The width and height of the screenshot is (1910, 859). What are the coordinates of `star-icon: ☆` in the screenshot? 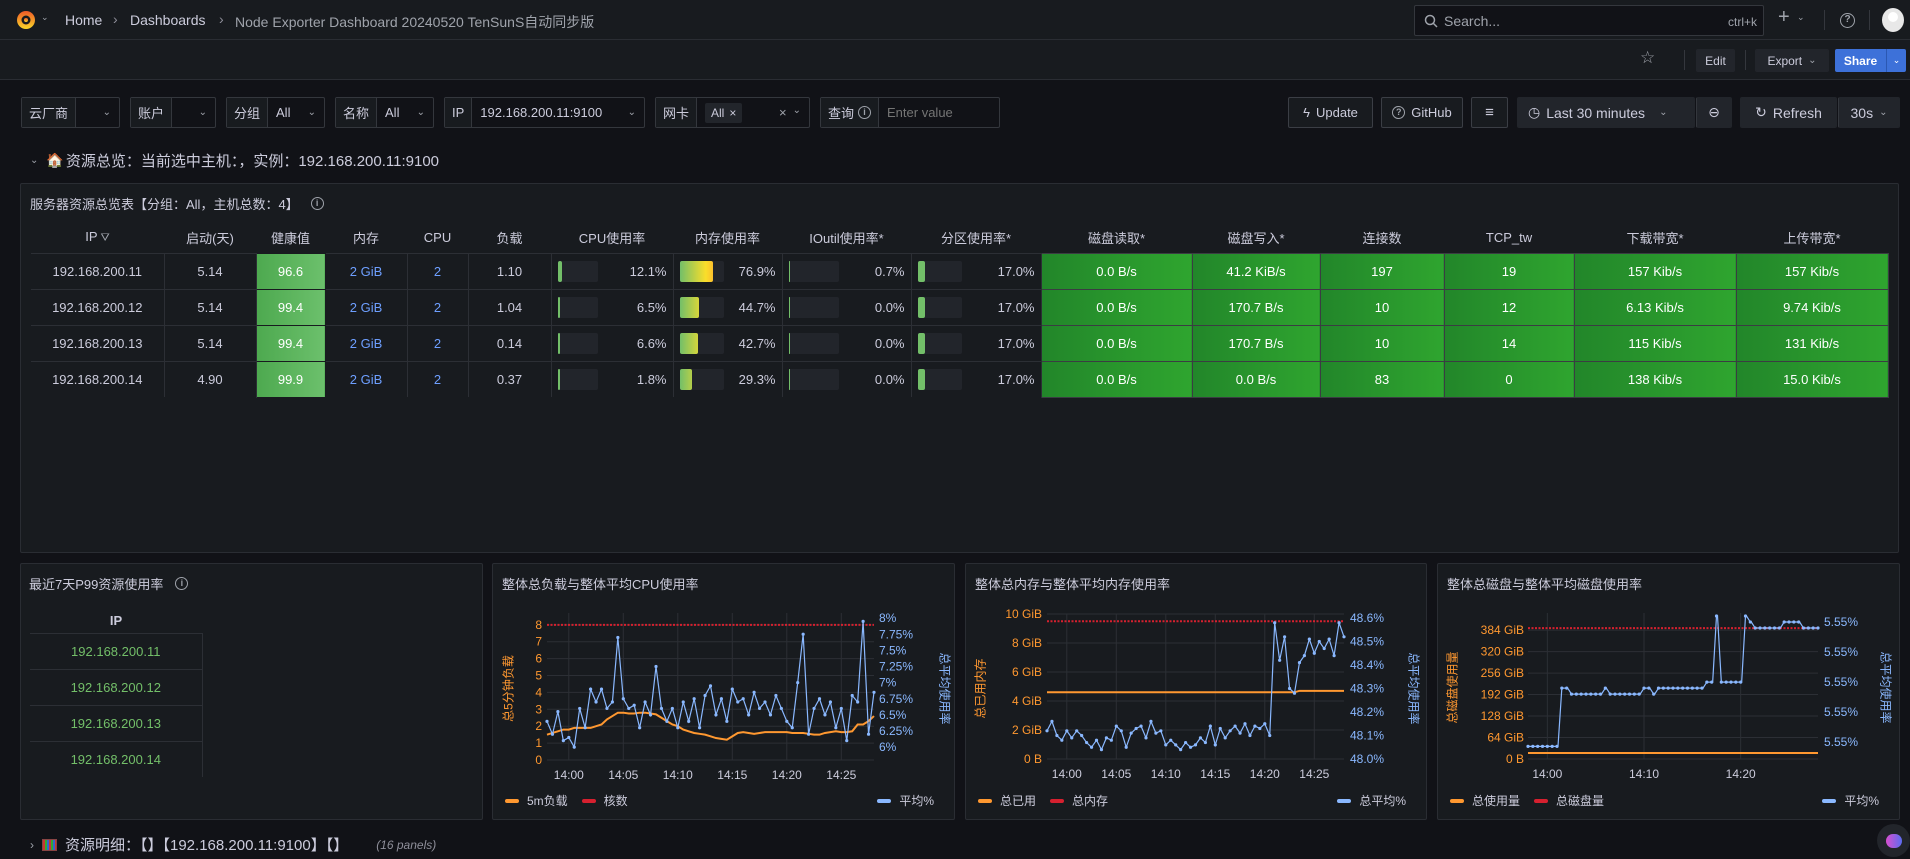 It's located at (1647, 58).